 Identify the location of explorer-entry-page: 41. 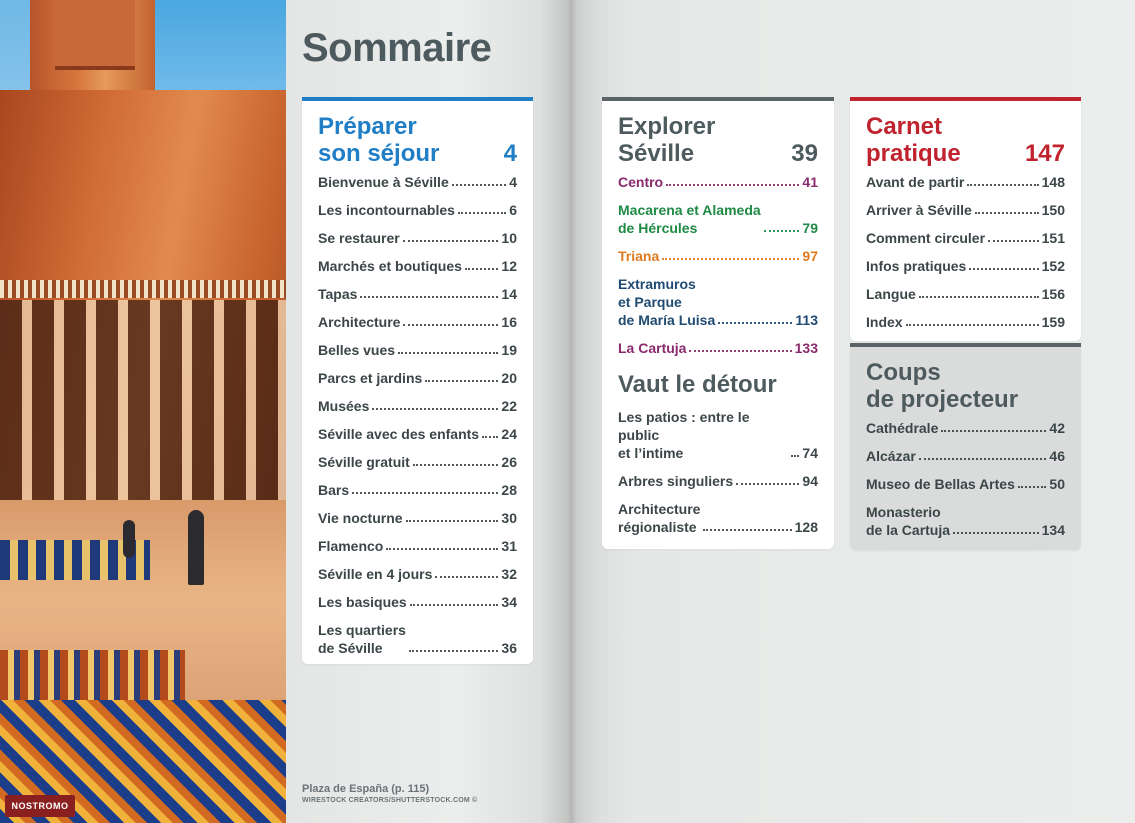
(810, 182).